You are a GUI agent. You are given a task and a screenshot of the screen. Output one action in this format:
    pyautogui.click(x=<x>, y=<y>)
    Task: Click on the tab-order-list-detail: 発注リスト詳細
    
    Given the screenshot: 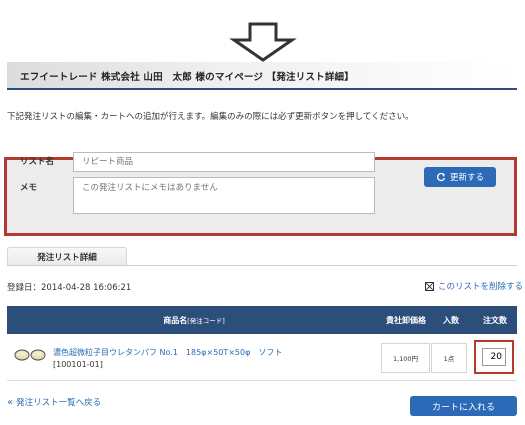 What is the action you would take?
    pyautogui.click(x=67, y=256)
    